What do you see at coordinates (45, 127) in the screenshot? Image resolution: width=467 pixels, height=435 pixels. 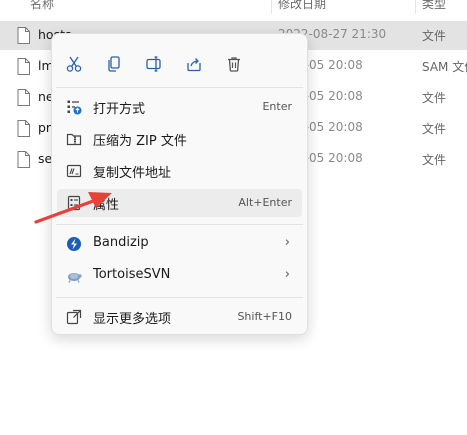 I see `file-name: pr` at bounding box center [45, 127].